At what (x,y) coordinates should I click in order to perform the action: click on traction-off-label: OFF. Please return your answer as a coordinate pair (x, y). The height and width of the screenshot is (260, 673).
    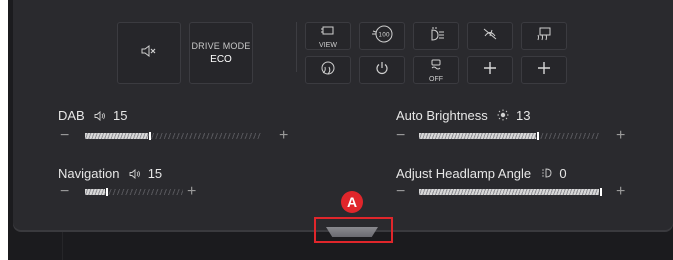
    Looking at the image, I should click on (436, 79).